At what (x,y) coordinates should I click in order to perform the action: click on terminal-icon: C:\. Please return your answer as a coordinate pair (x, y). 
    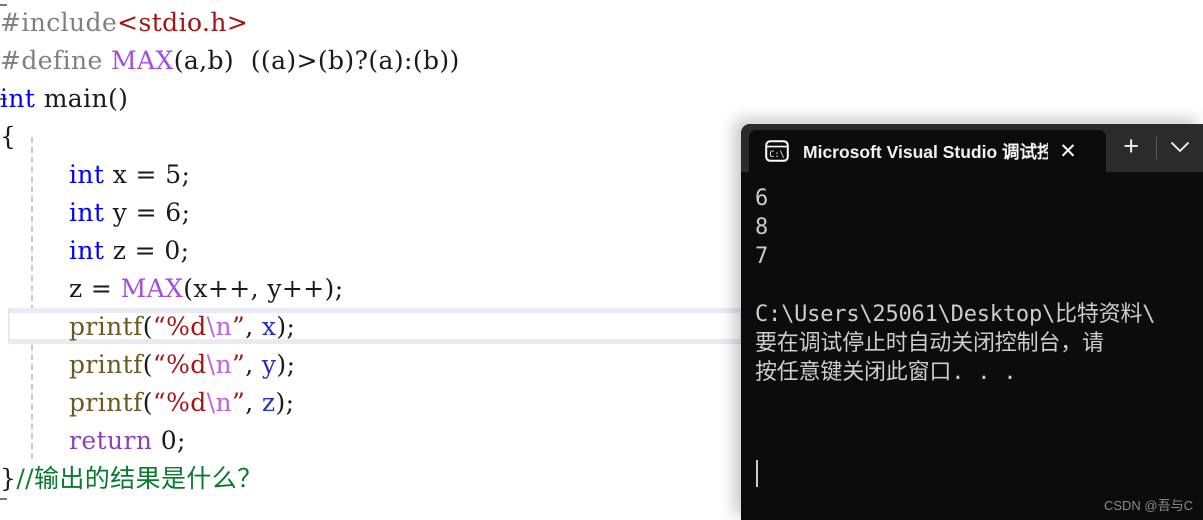
    Looking at the image, I should click on (777, 151).